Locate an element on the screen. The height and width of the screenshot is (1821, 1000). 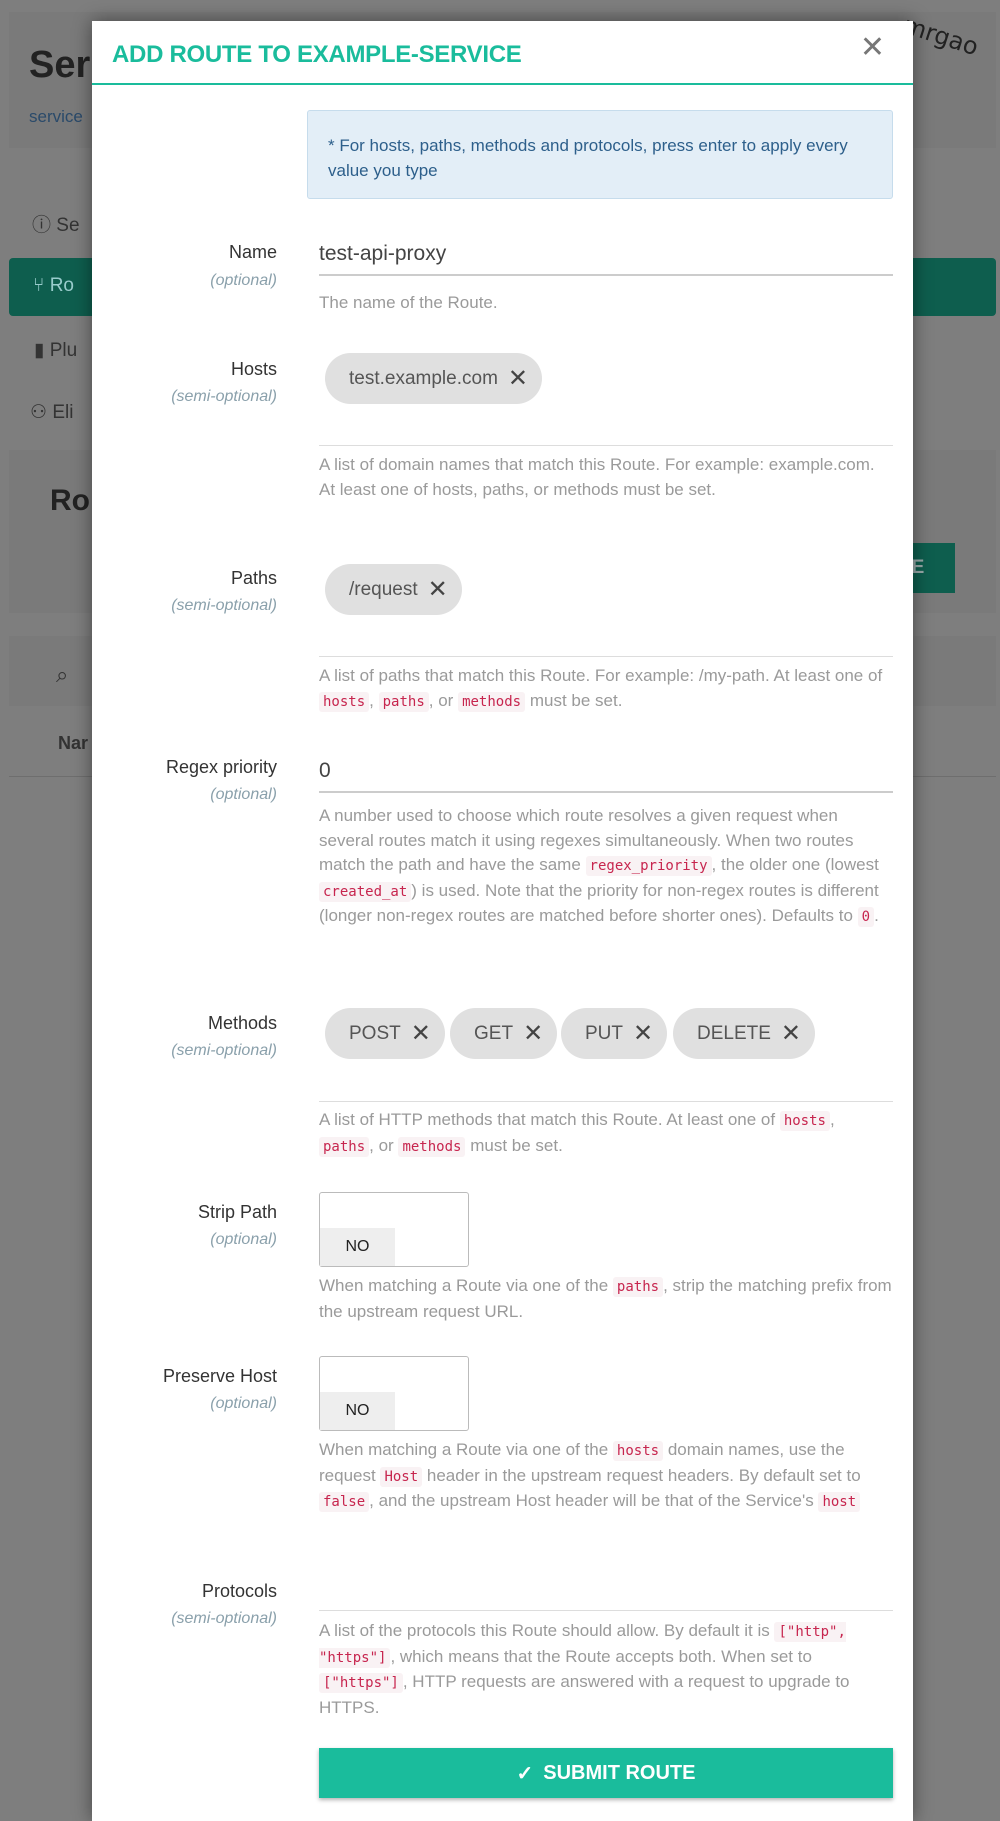
nav-item-plugins: ▮ Plu is located at coordinates (55, 350).